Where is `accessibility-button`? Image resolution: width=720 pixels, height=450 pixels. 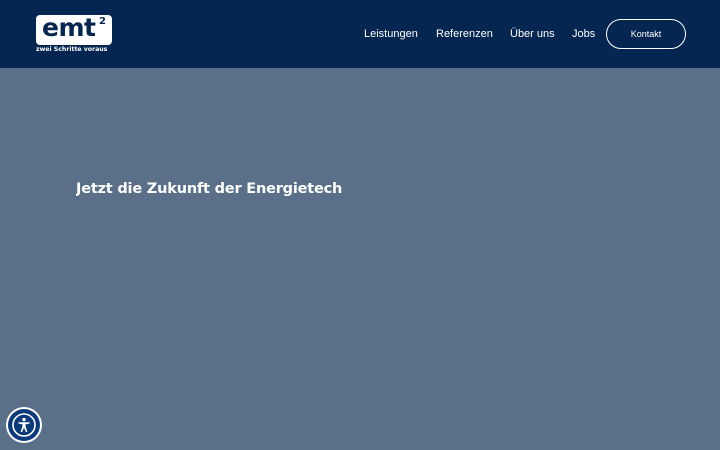
accessibility-button is located at coordinates (24, 425).